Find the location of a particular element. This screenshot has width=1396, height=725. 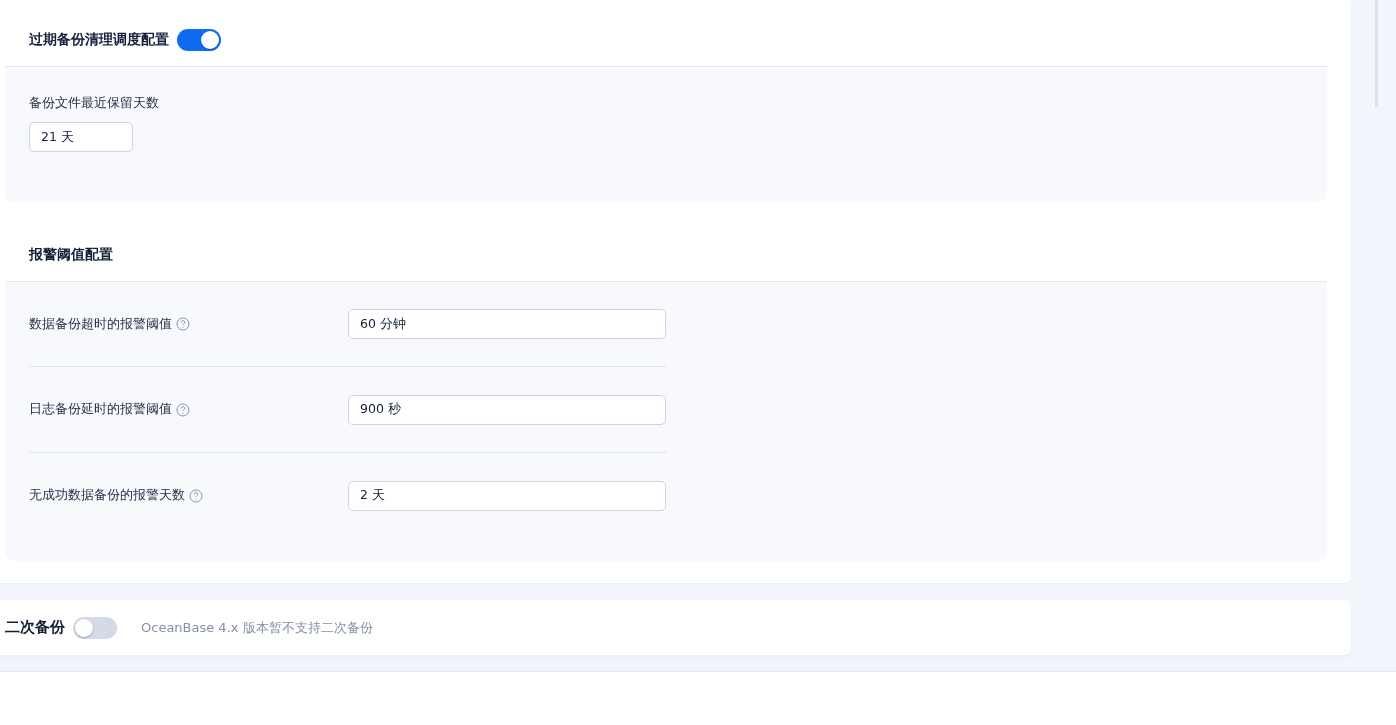

section-title: 二次备份 is located at coordinates (35, 627).